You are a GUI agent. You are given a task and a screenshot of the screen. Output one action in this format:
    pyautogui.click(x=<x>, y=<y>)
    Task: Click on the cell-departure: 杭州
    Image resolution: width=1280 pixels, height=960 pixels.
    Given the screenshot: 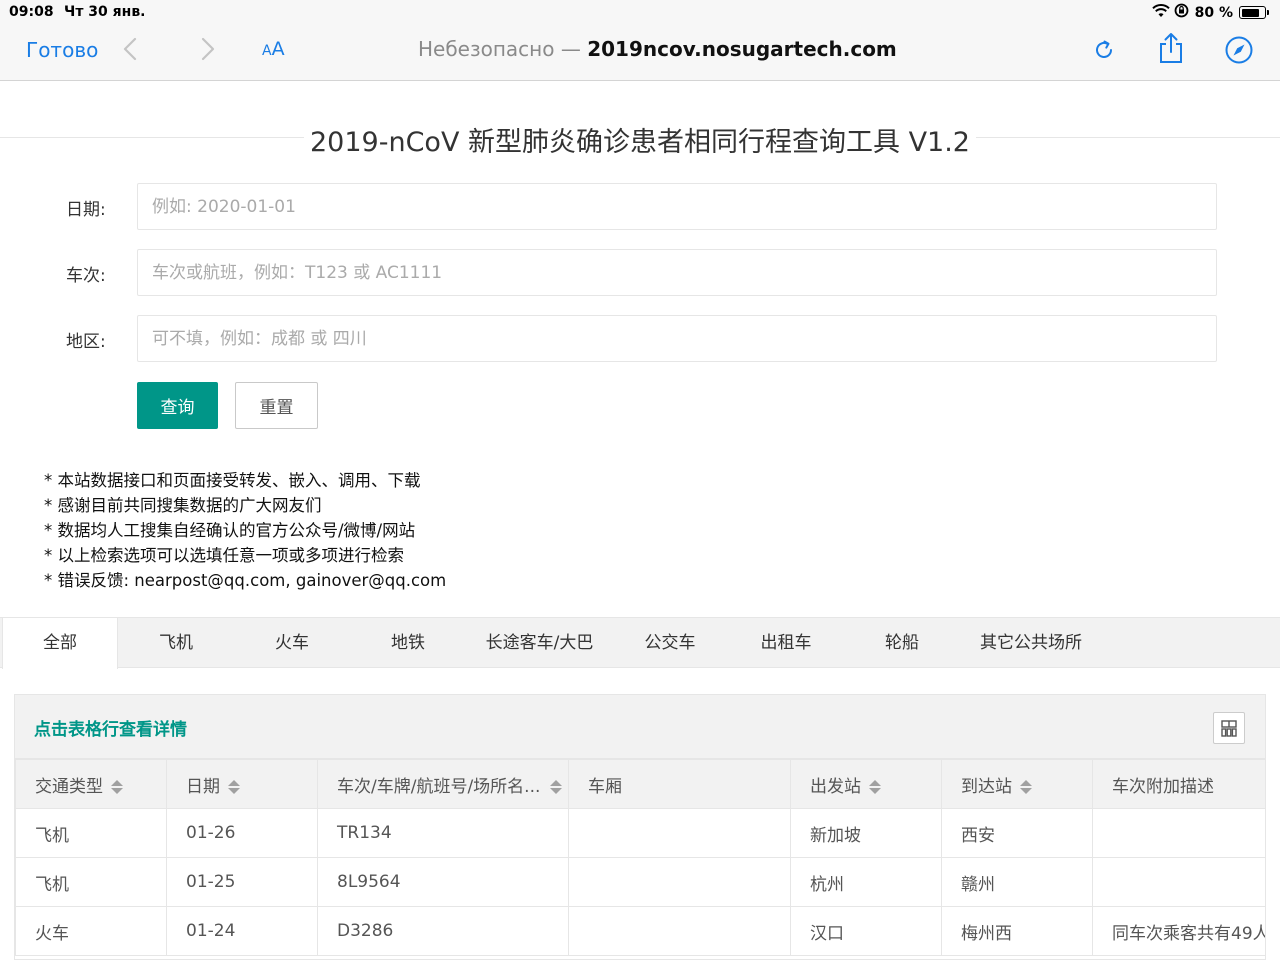 What is the action you would take?
    pyautogui.click(x=866, y=882)
    